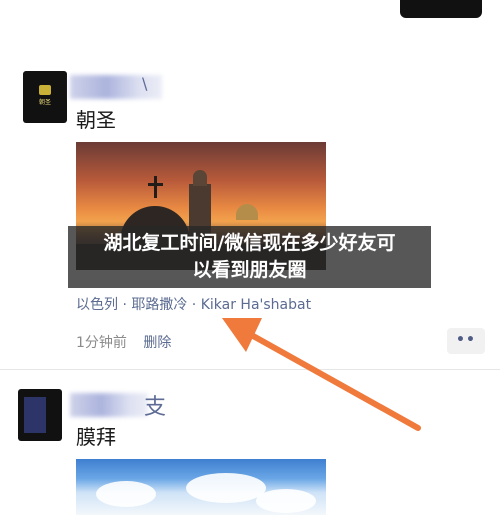  What do you see at coordinates (96, 120) in the screenshot?
I see `post-text: 朝圣` at bounding box center [96, 120].